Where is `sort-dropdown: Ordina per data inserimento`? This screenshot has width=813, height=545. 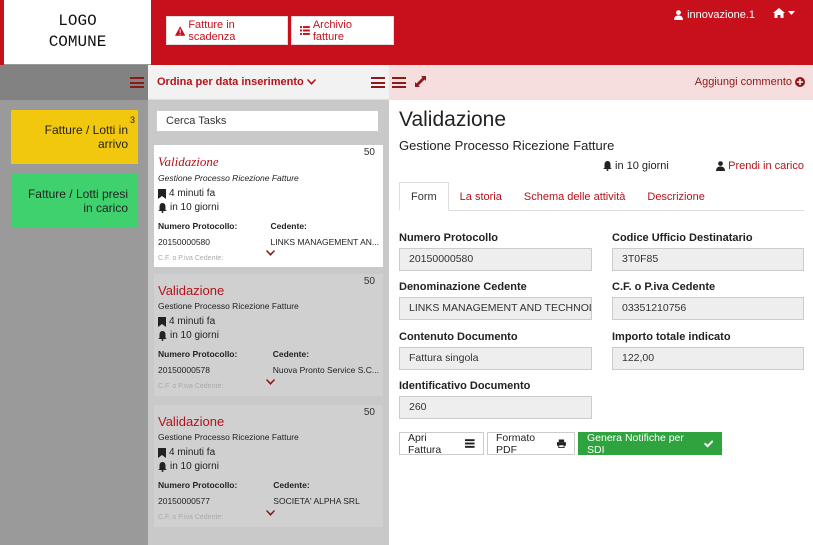
sort-dropdown: Ordina per data inserimento is located at coordinates (236, 82).